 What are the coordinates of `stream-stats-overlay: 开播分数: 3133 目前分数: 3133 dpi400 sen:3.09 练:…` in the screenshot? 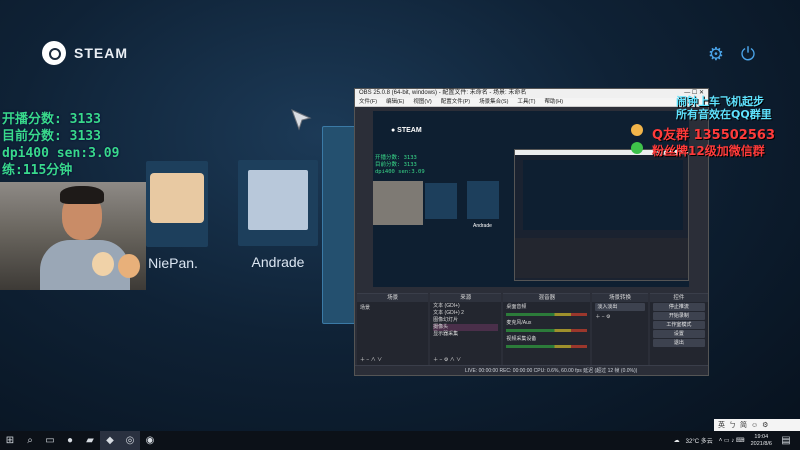 It's located at (60, 145).